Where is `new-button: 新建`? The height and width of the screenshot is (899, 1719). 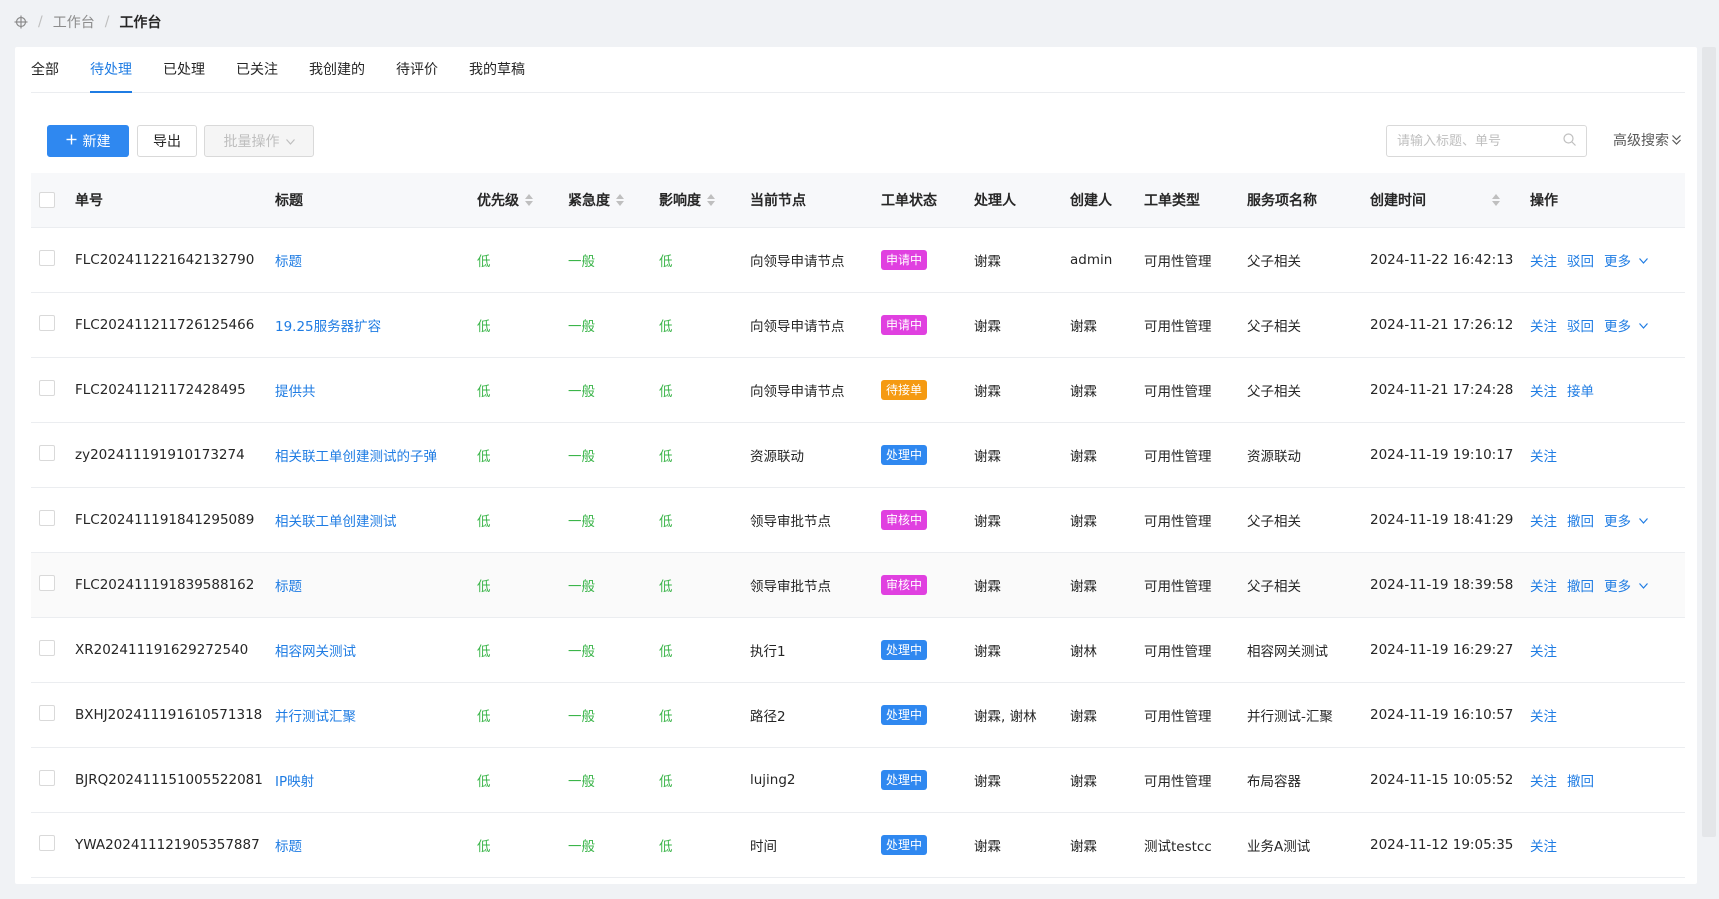
new-button: 新建 is located at coordinates (88, 141).